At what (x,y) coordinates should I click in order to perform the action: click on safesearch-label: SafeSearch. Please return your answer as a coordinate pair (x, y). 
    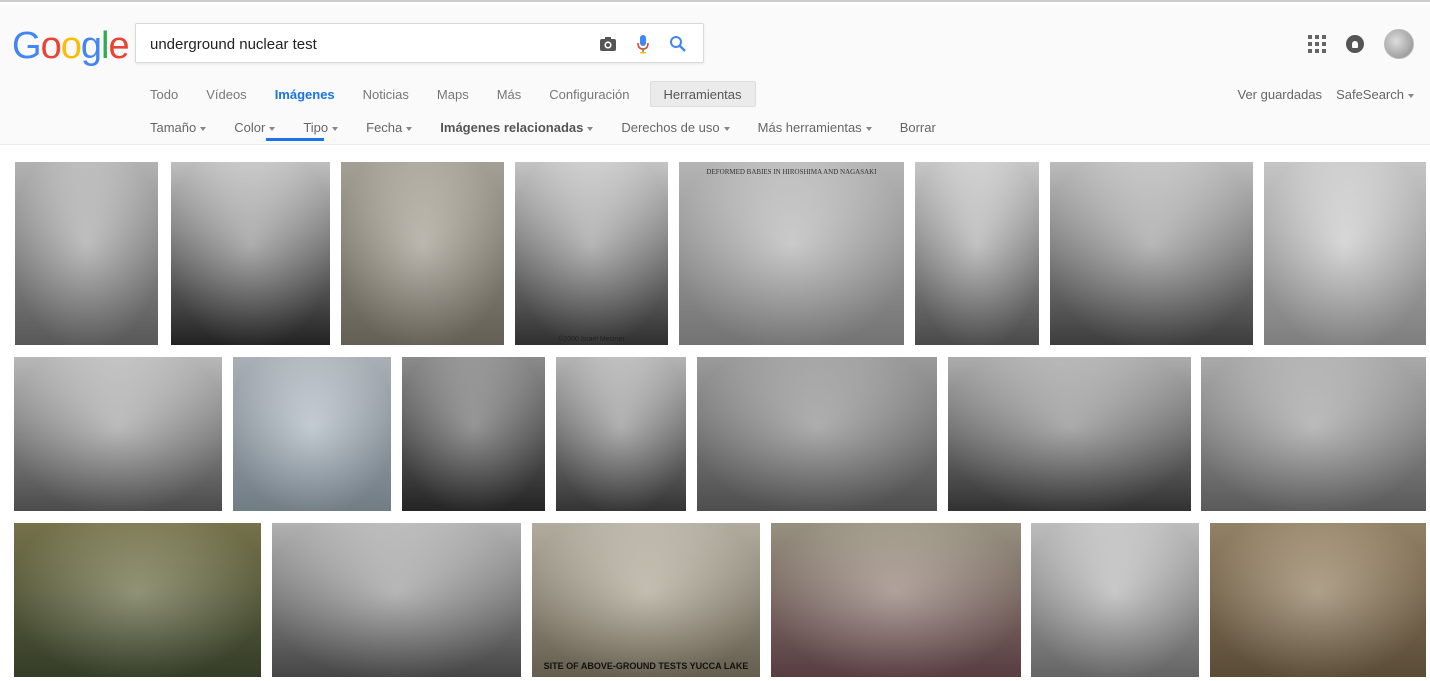
    Looking at the image, I should click on (1370, 94).